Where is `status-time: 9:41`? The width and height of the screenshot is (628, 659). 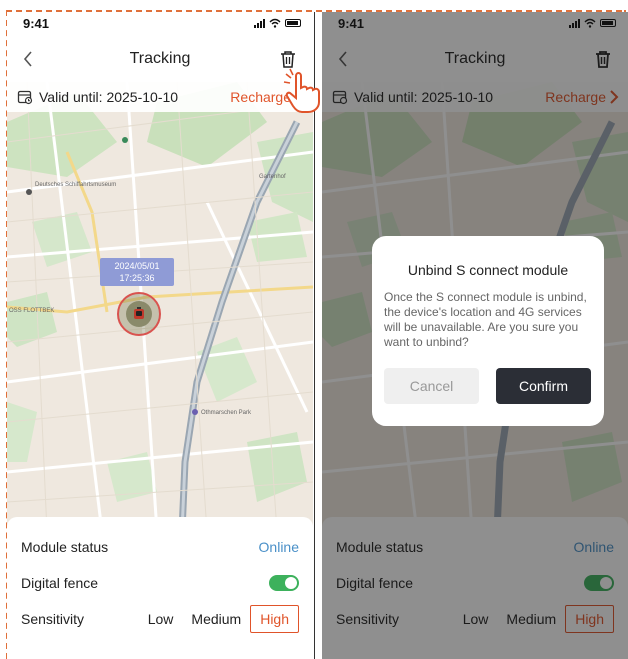 status-time: 9:41 is located at coordinates (36, 23).